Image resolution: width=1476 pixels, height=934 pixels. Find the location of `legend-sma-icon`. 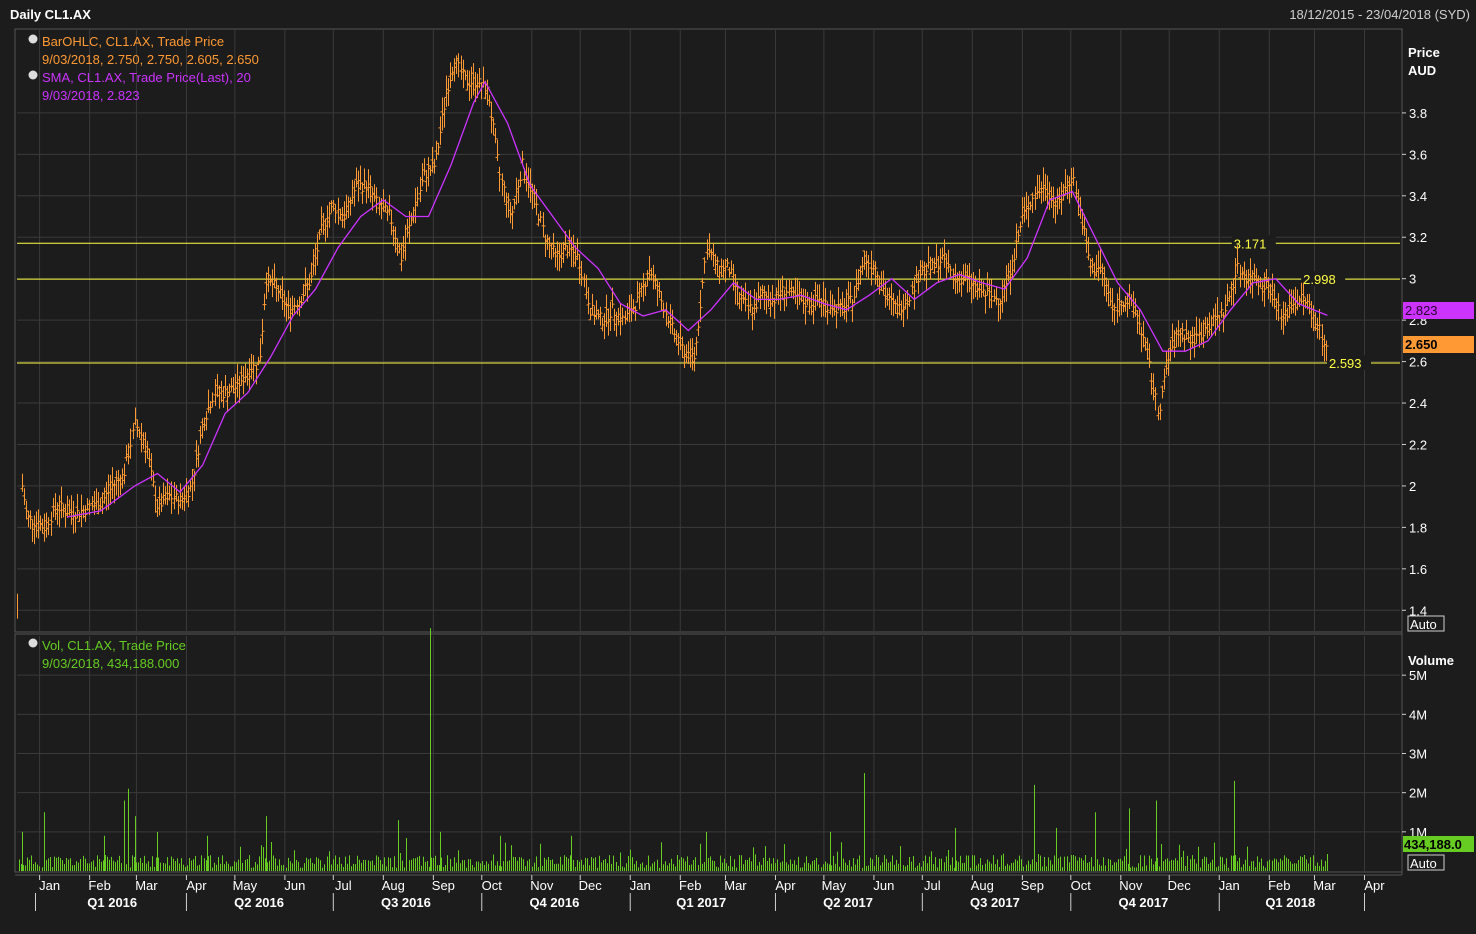

legend-sma-icon is located at coordinates (33, 75).